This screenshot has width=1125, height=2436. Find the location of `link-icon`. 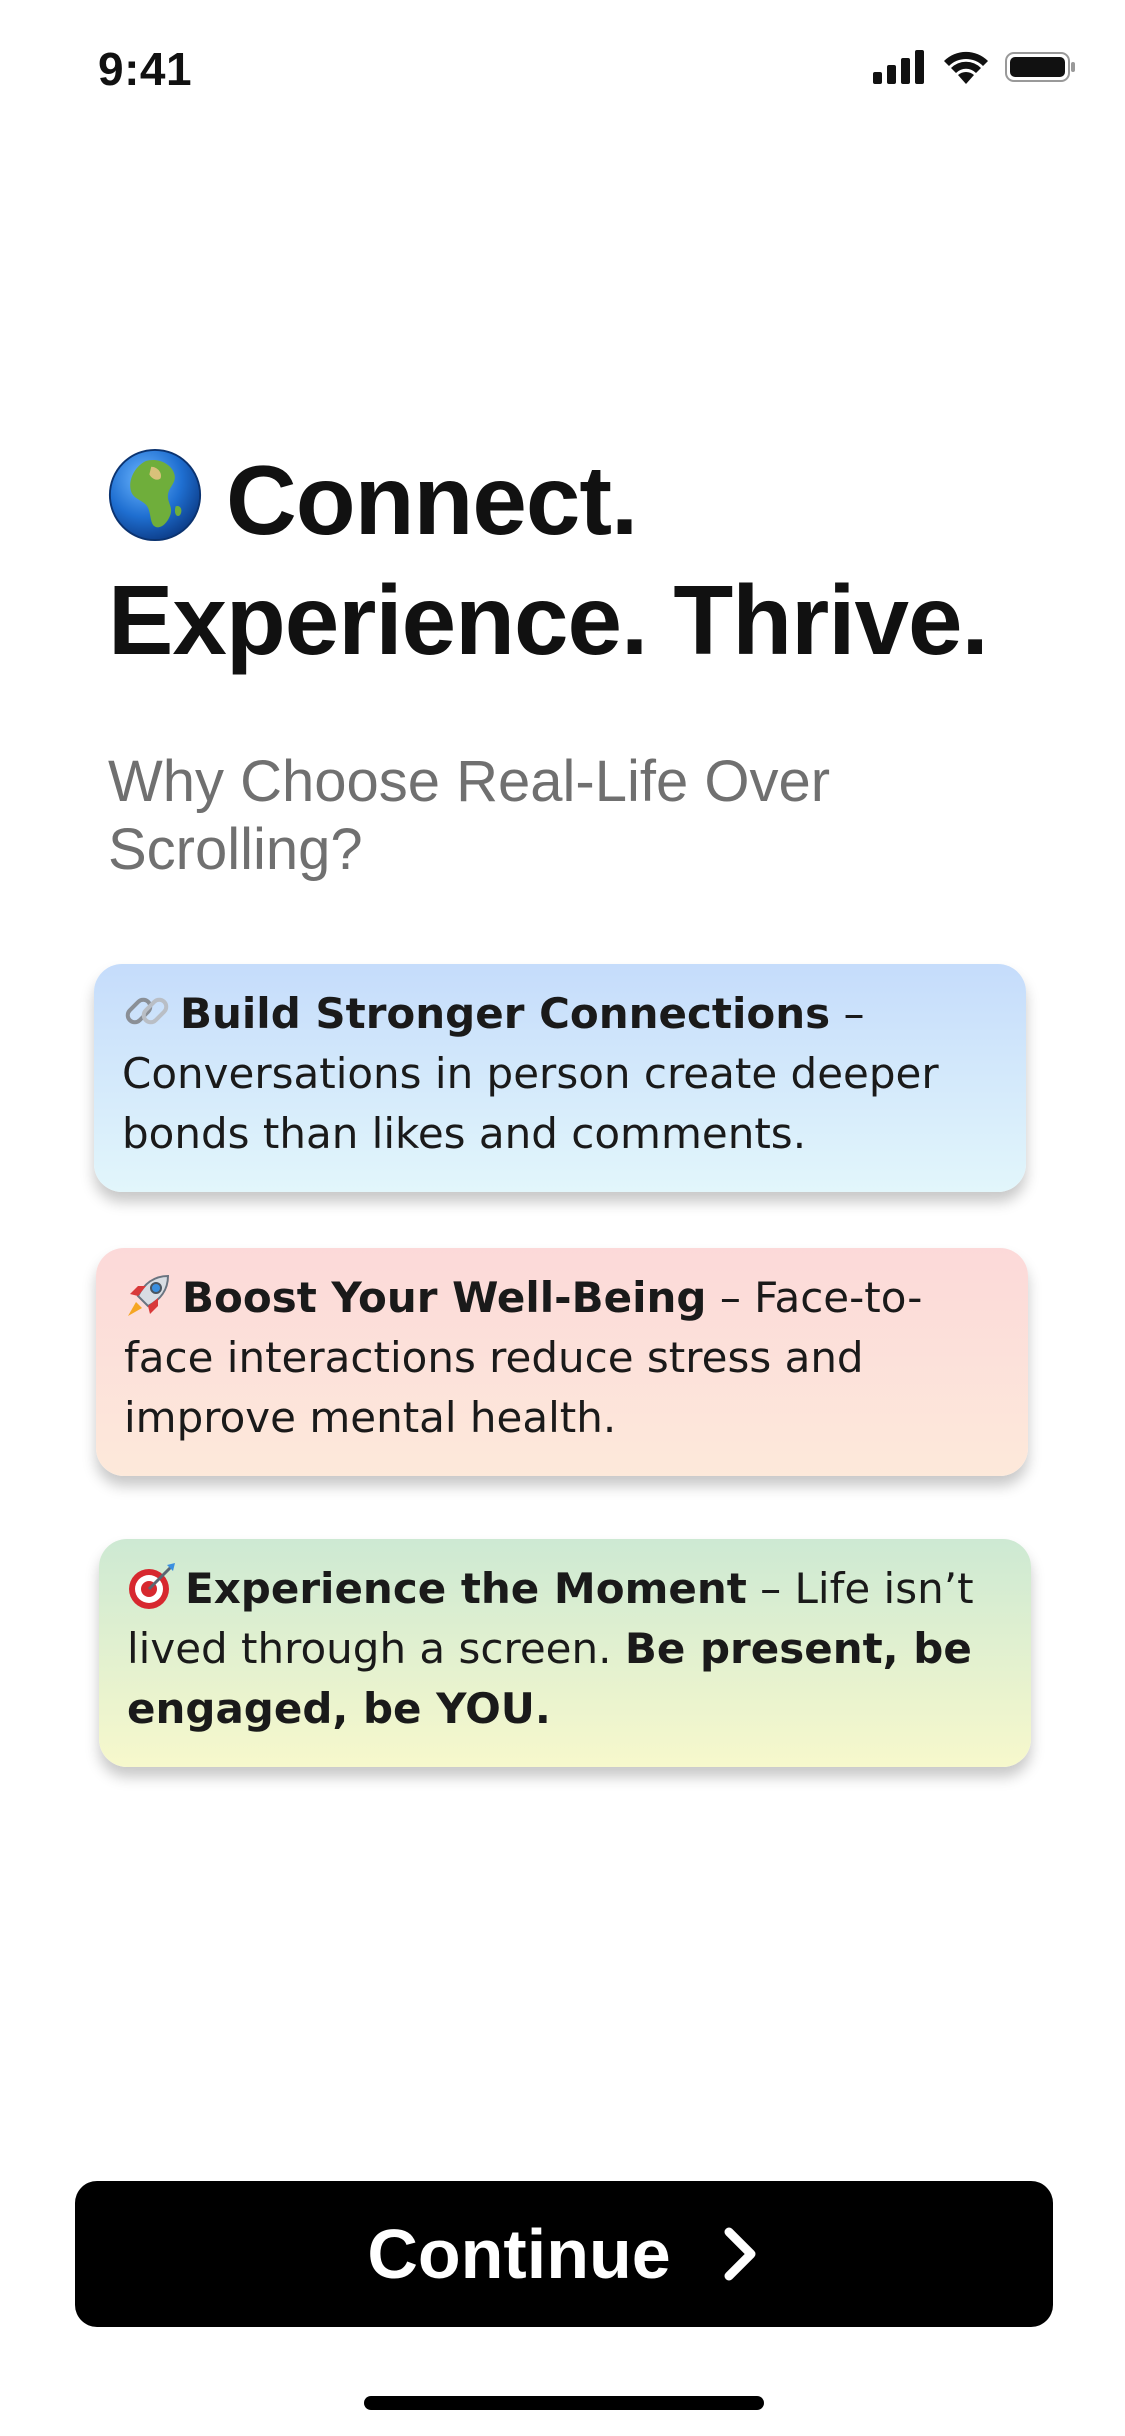

link-icon is located at coordinates (147, 1011).